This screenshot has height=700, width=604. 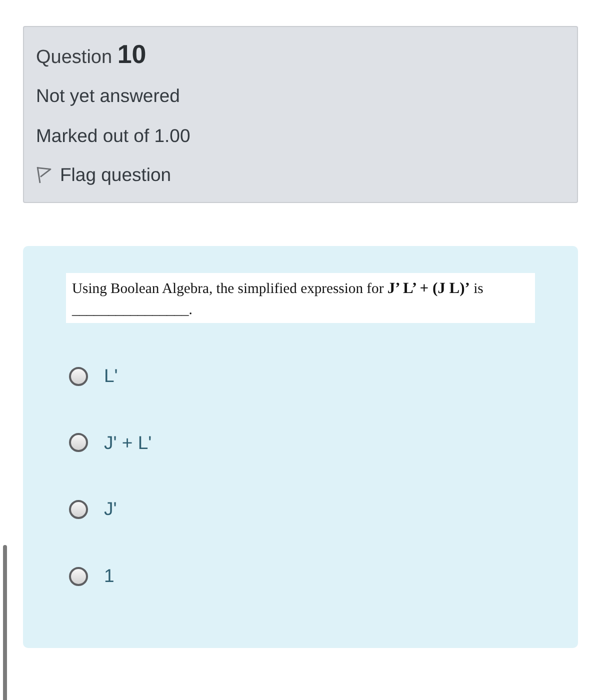 I want to click on answer-status: Not yet answered, so click(x=108, y=96).